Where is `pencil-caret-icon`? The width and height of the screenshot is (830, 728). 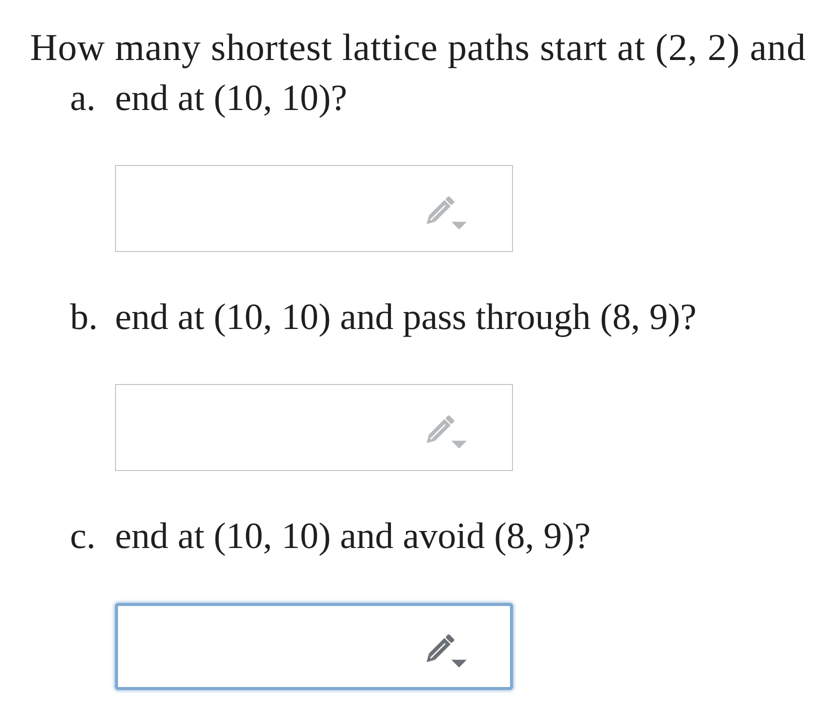
pencil-caret-icon is located at coordinates (447, 651).